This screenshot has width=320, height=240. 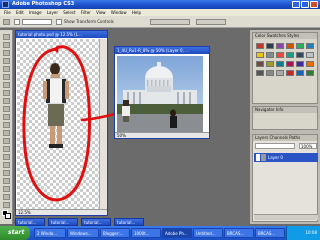 What do you see at coordinates (121, 135) in the screenshot?
I see `capitol-zoom-readout: 50%` at bounding box center [121, 135].